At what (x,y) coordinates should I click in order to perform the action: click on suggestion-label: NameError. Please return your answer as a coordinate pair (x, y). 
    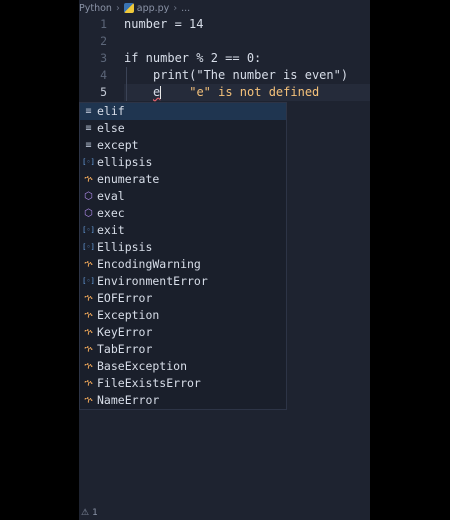
    Looking at the image, I should click on (128, 400).